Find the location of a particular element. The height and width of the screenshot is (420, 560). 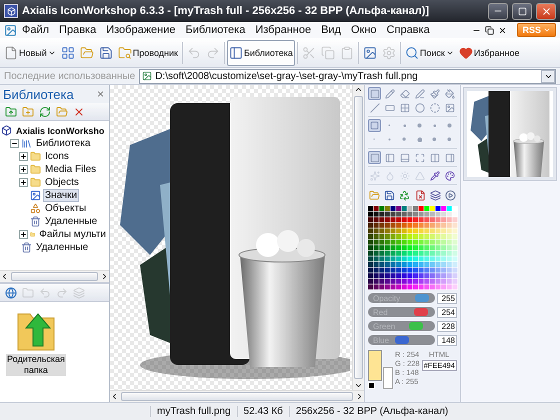

menu-item: Правка is located at coordinates (78, 30).